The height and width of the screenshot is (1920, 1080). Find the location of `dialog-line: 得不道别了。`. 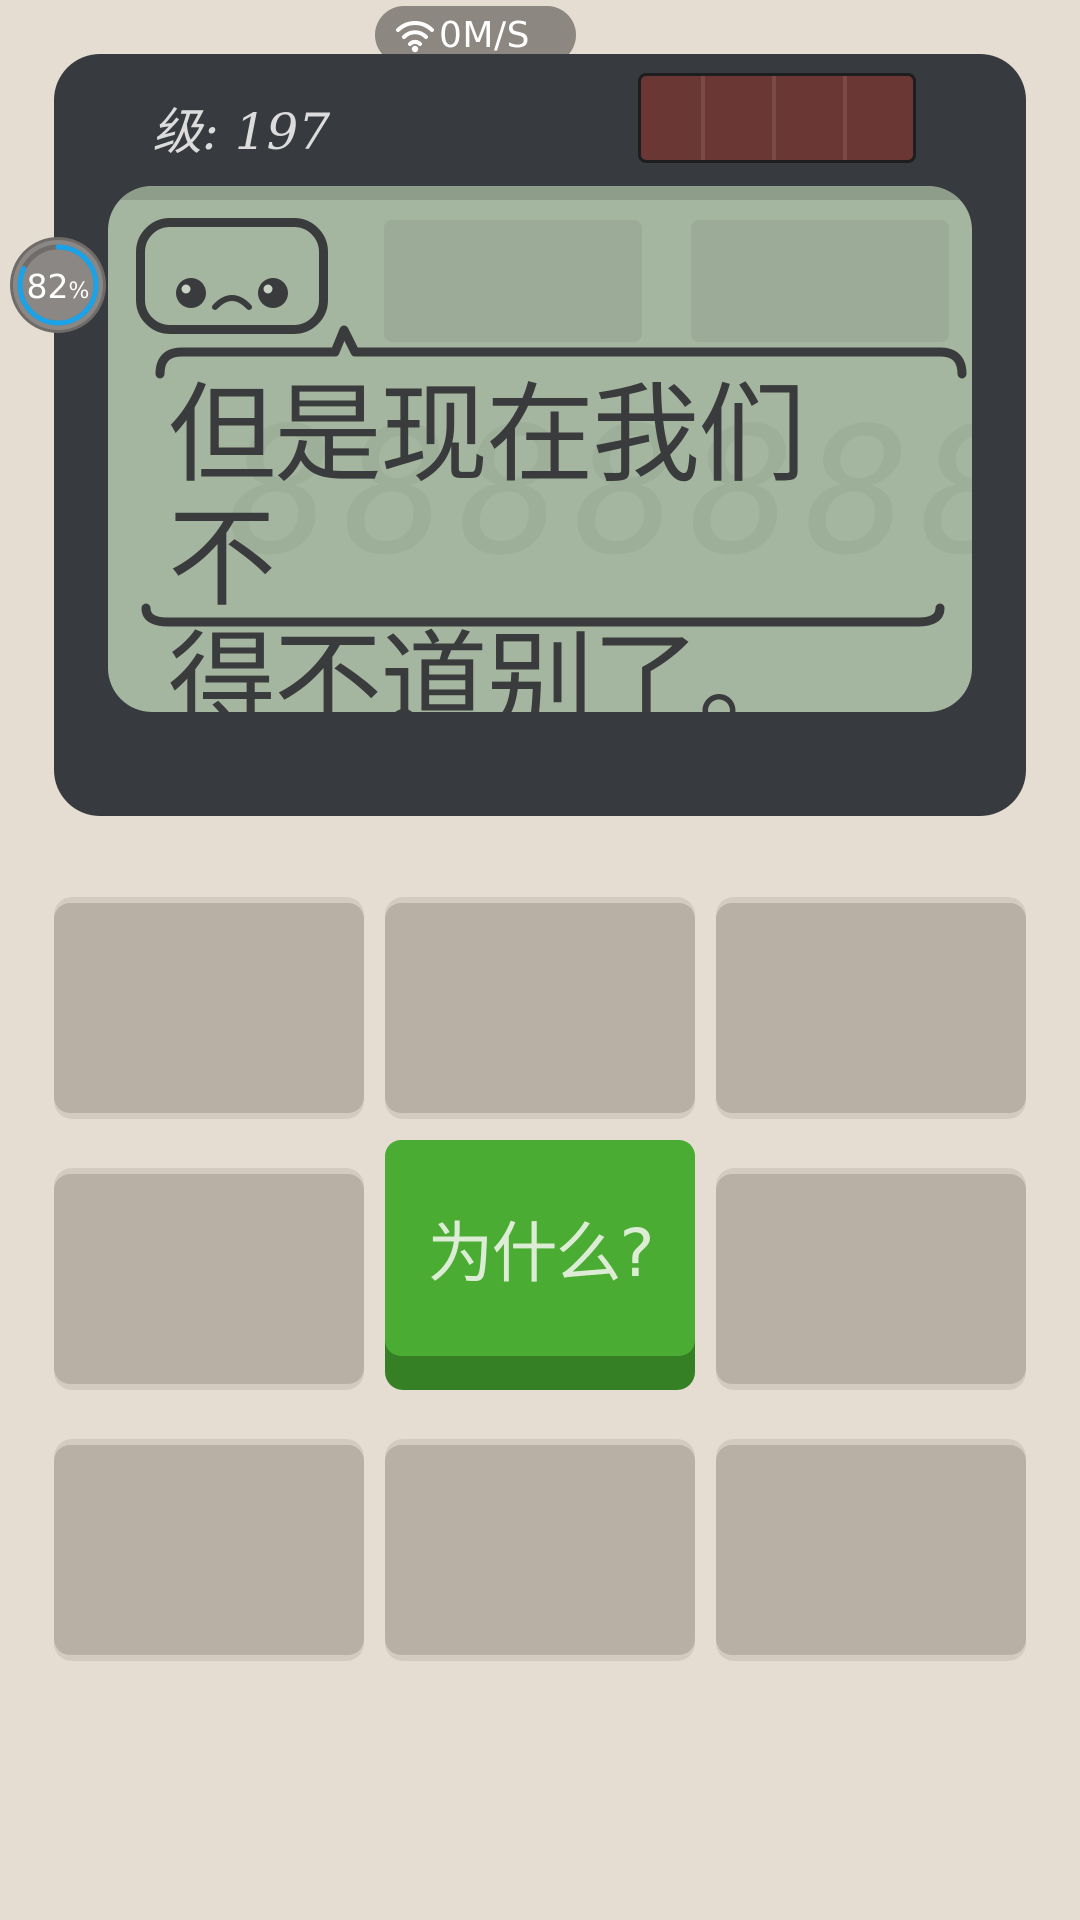

dialog-line: 得不道别了。 is located at coordinates (487, 667).